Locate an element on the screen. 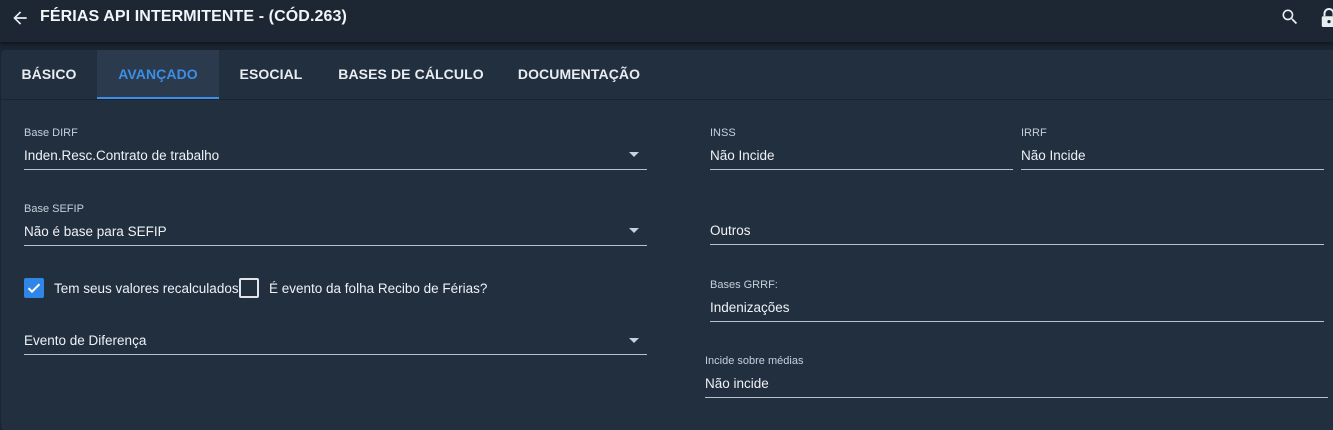 This screenshot has height=430, width=1333. recalculados-checkbox is located at coordinates (34, 288).